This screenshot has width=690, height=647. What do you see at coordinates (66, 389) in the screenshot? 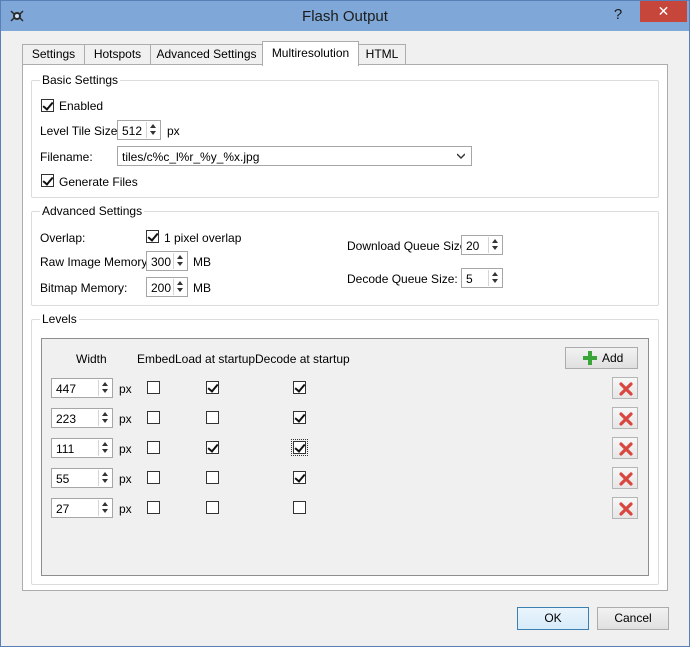
I see `level-width-value: 447` at bounding box center [66, 389].